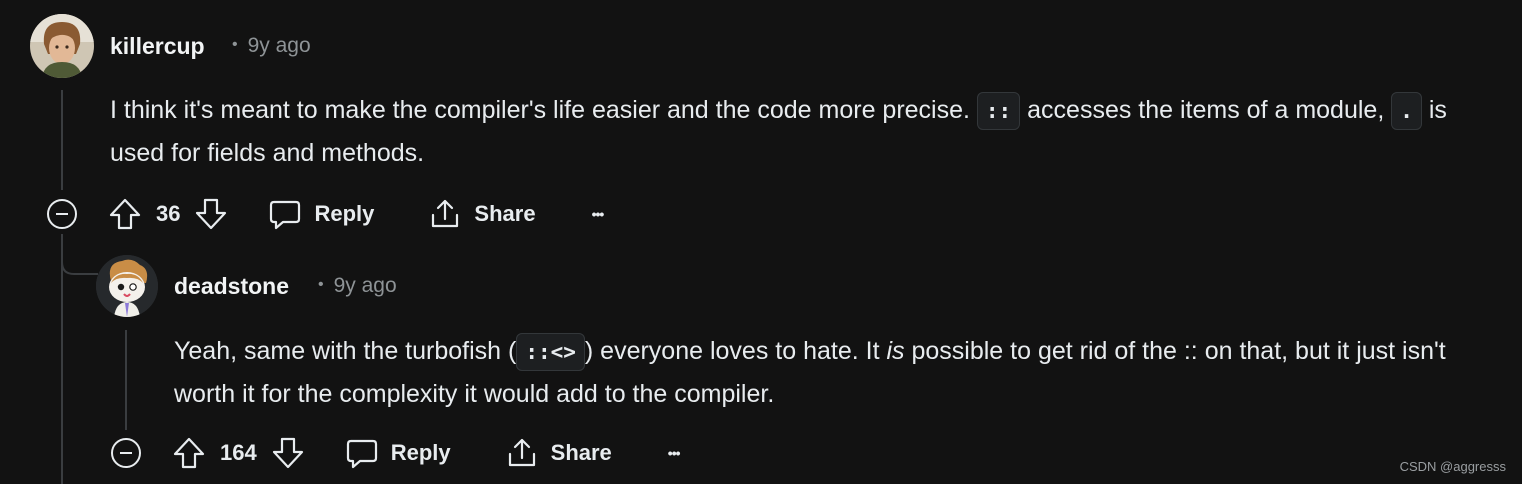 This screenshot has height=484, width=1522. I want to click on thread-branch-connector, so click(79, 254).